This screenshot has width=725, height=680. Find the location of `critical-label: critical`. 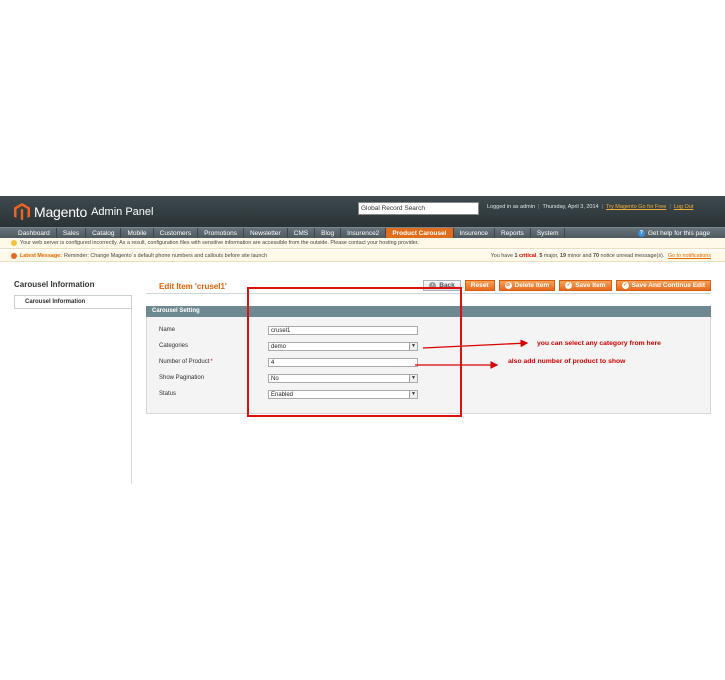

critical-label: critical is located at coordinates (527, 256).